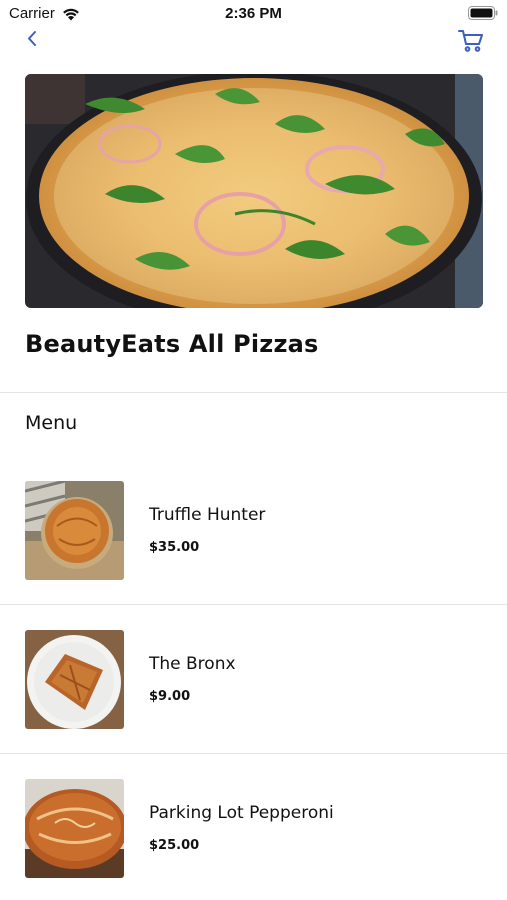 The image size is (507, 900). I want to click on shopping-cart-icon, so click(470, 41).